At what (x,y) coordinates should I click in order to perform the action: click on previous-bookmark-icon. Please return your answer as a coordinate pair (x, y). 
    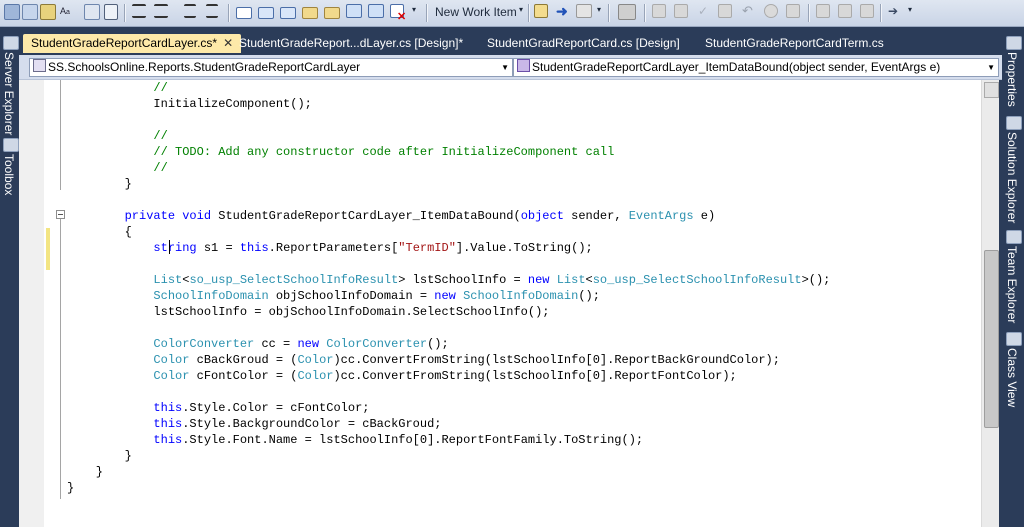
    Looking at the image, I should click on (266, 13).